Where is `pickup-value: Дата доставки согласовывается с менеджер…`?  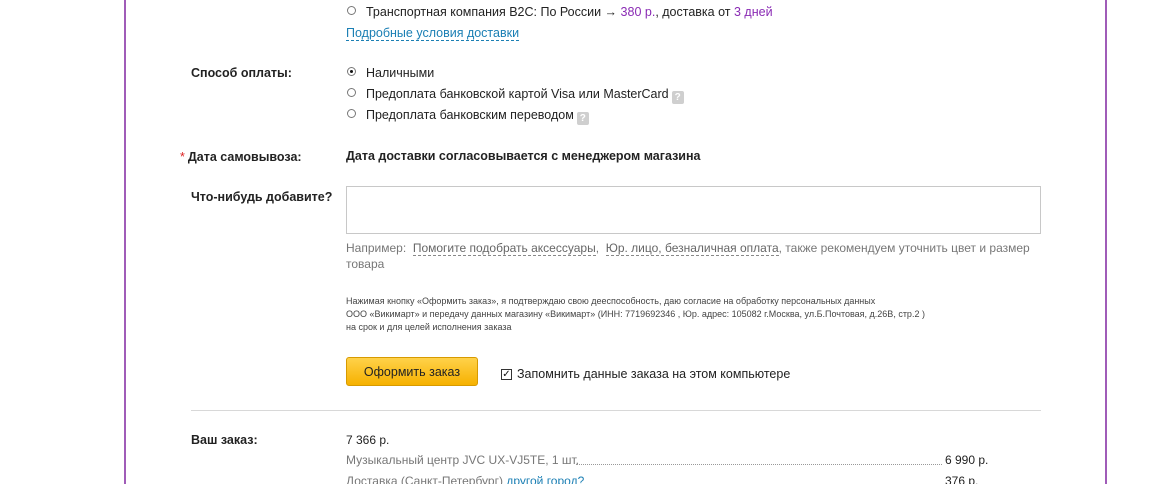
pickup-value: Дата доставки согласовывается с менеджер… is located at coordinates (523, 156).